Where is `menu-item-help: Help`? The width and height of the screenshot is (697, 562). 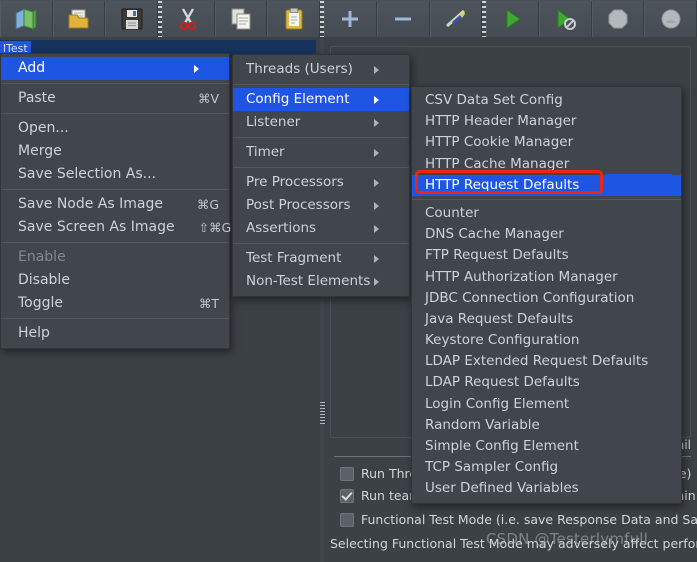
menu-item-help: Help is located at coordinates (115, 333).